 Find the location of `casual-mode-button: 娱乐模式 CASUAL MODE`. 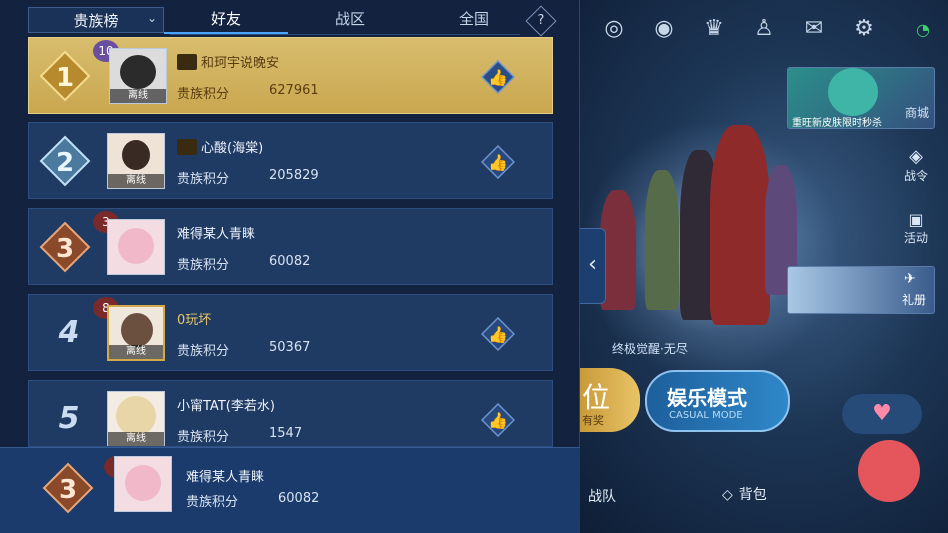

casual-mode-button: 娱乐模式 CASUAL MODE is located at coordinates (717, 401).